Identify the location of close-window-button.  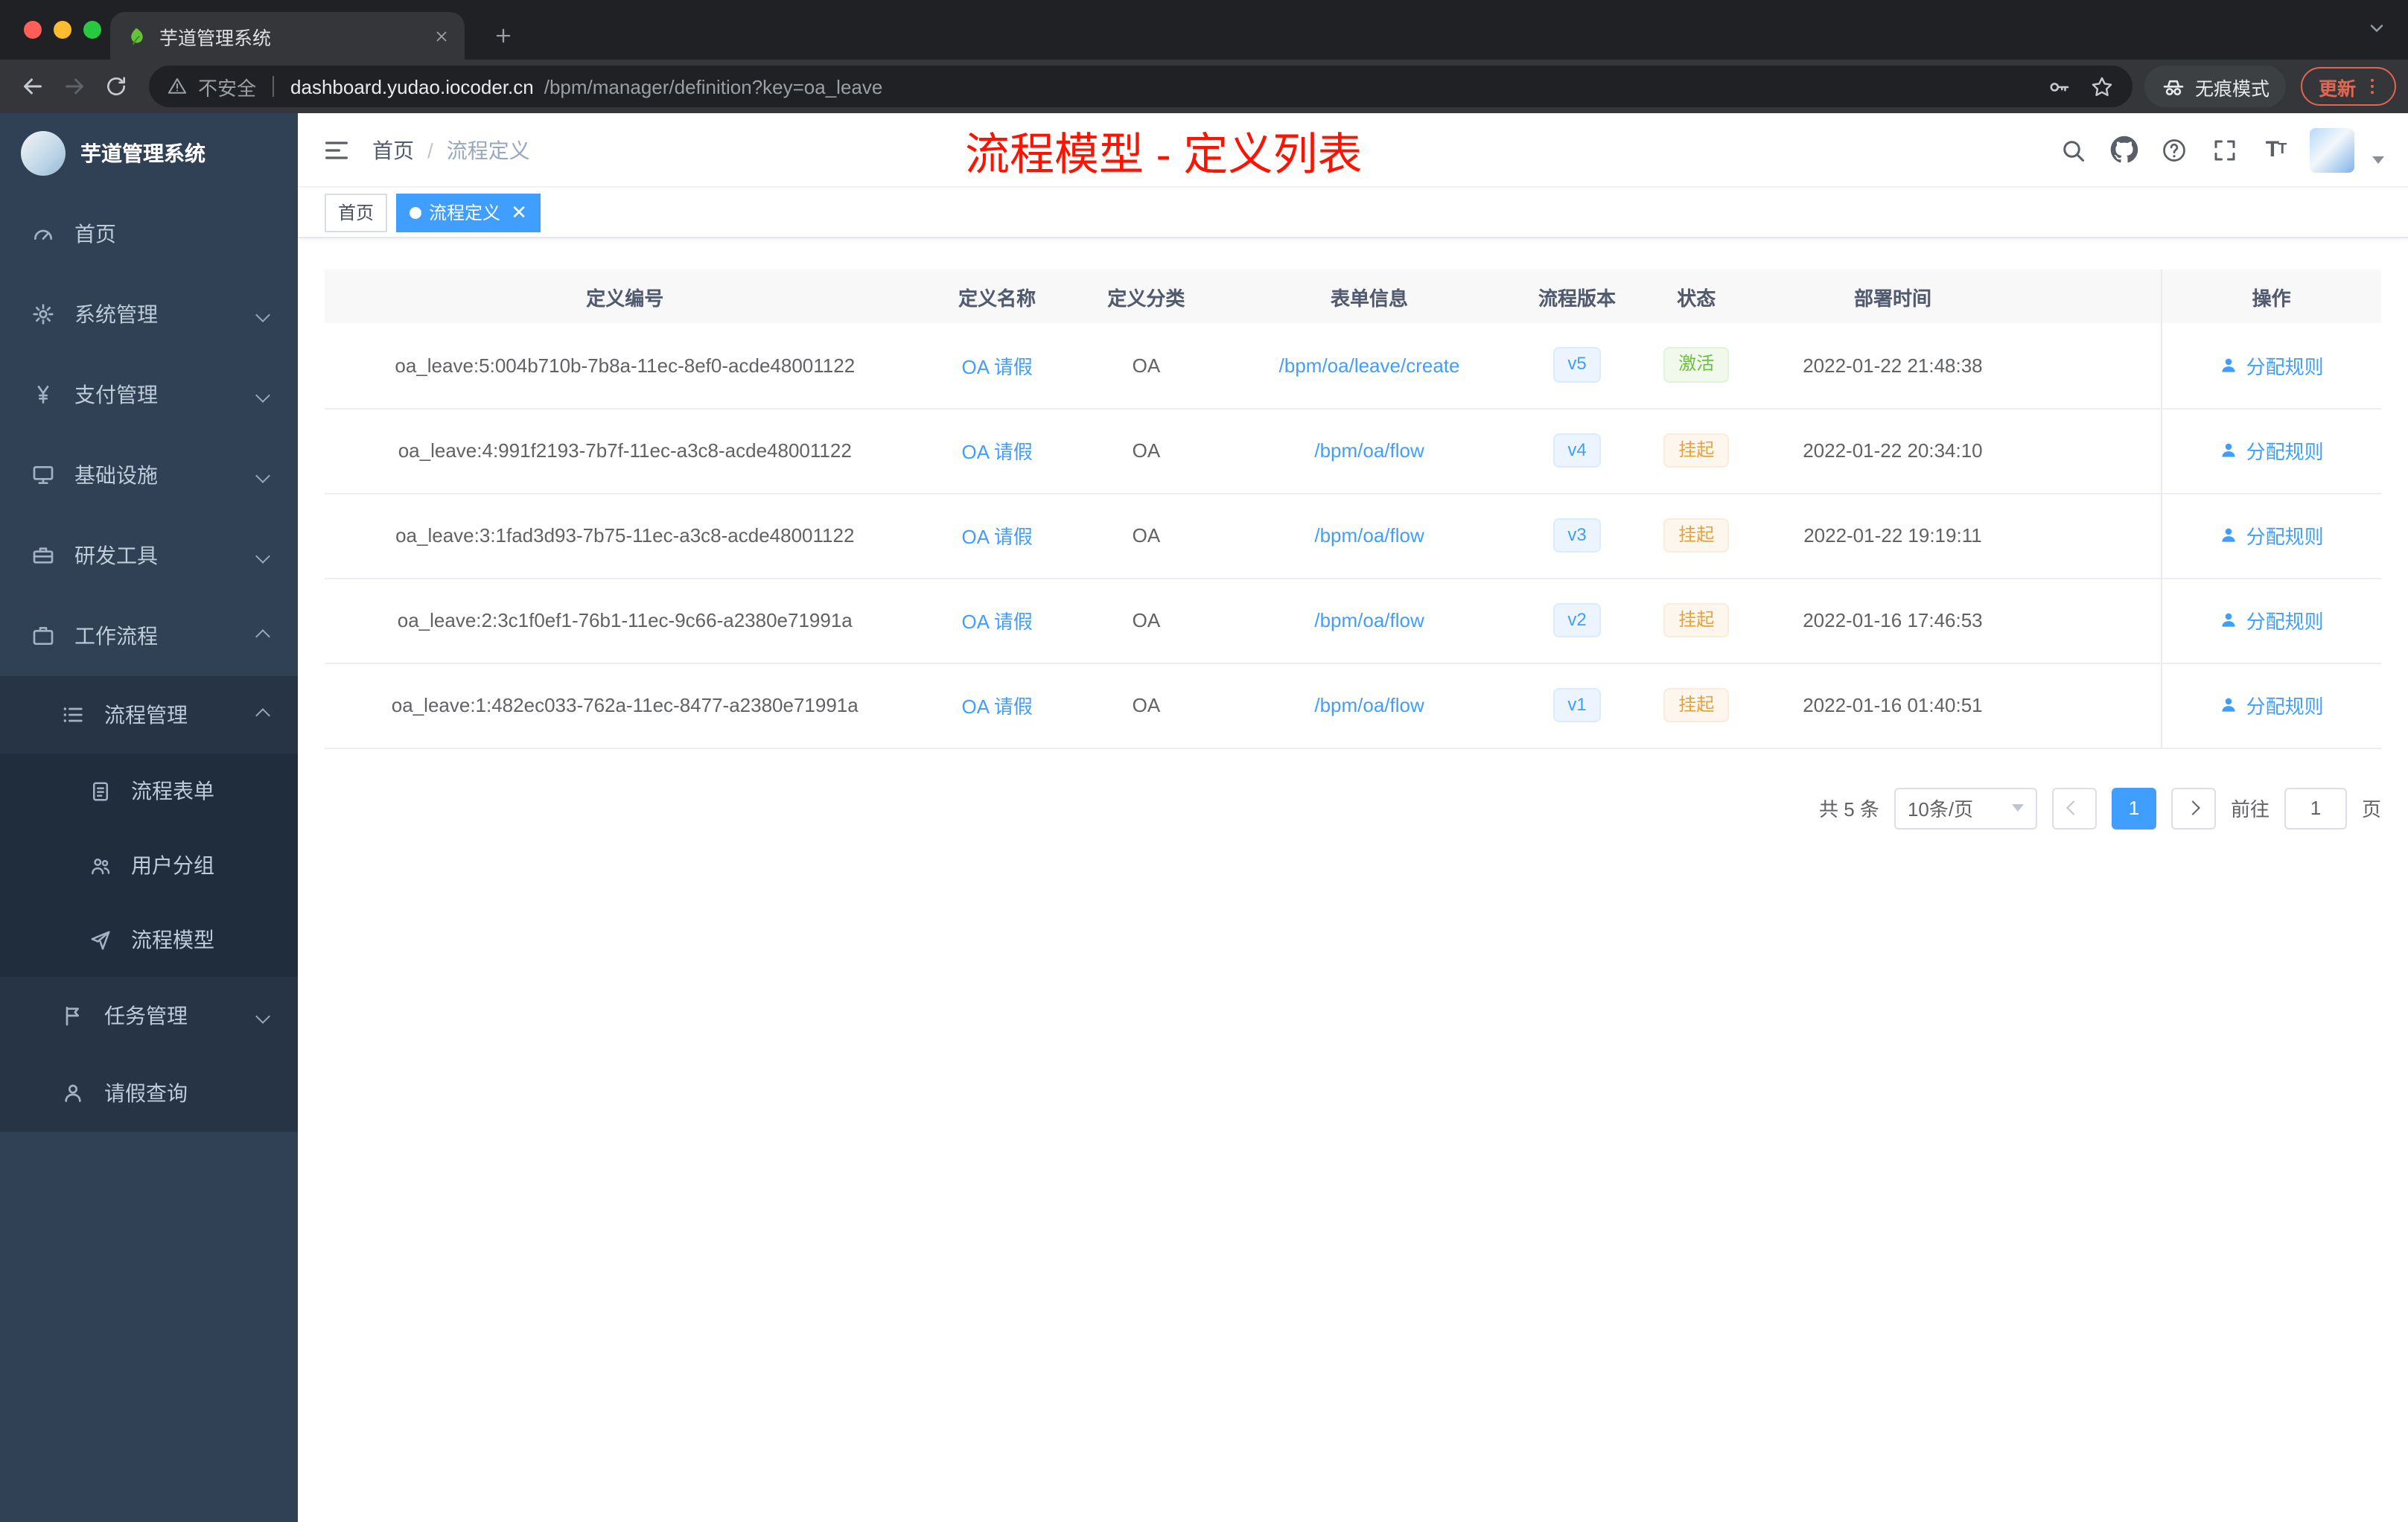
(33, 30).